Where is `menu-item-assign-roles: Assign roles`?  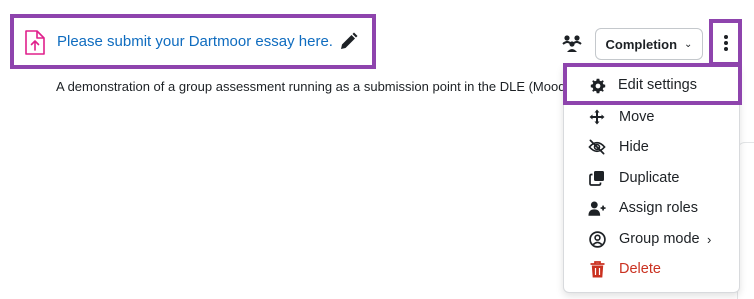
menu-item-assign-roles: Assign roles is located at coordinates (652, 208).